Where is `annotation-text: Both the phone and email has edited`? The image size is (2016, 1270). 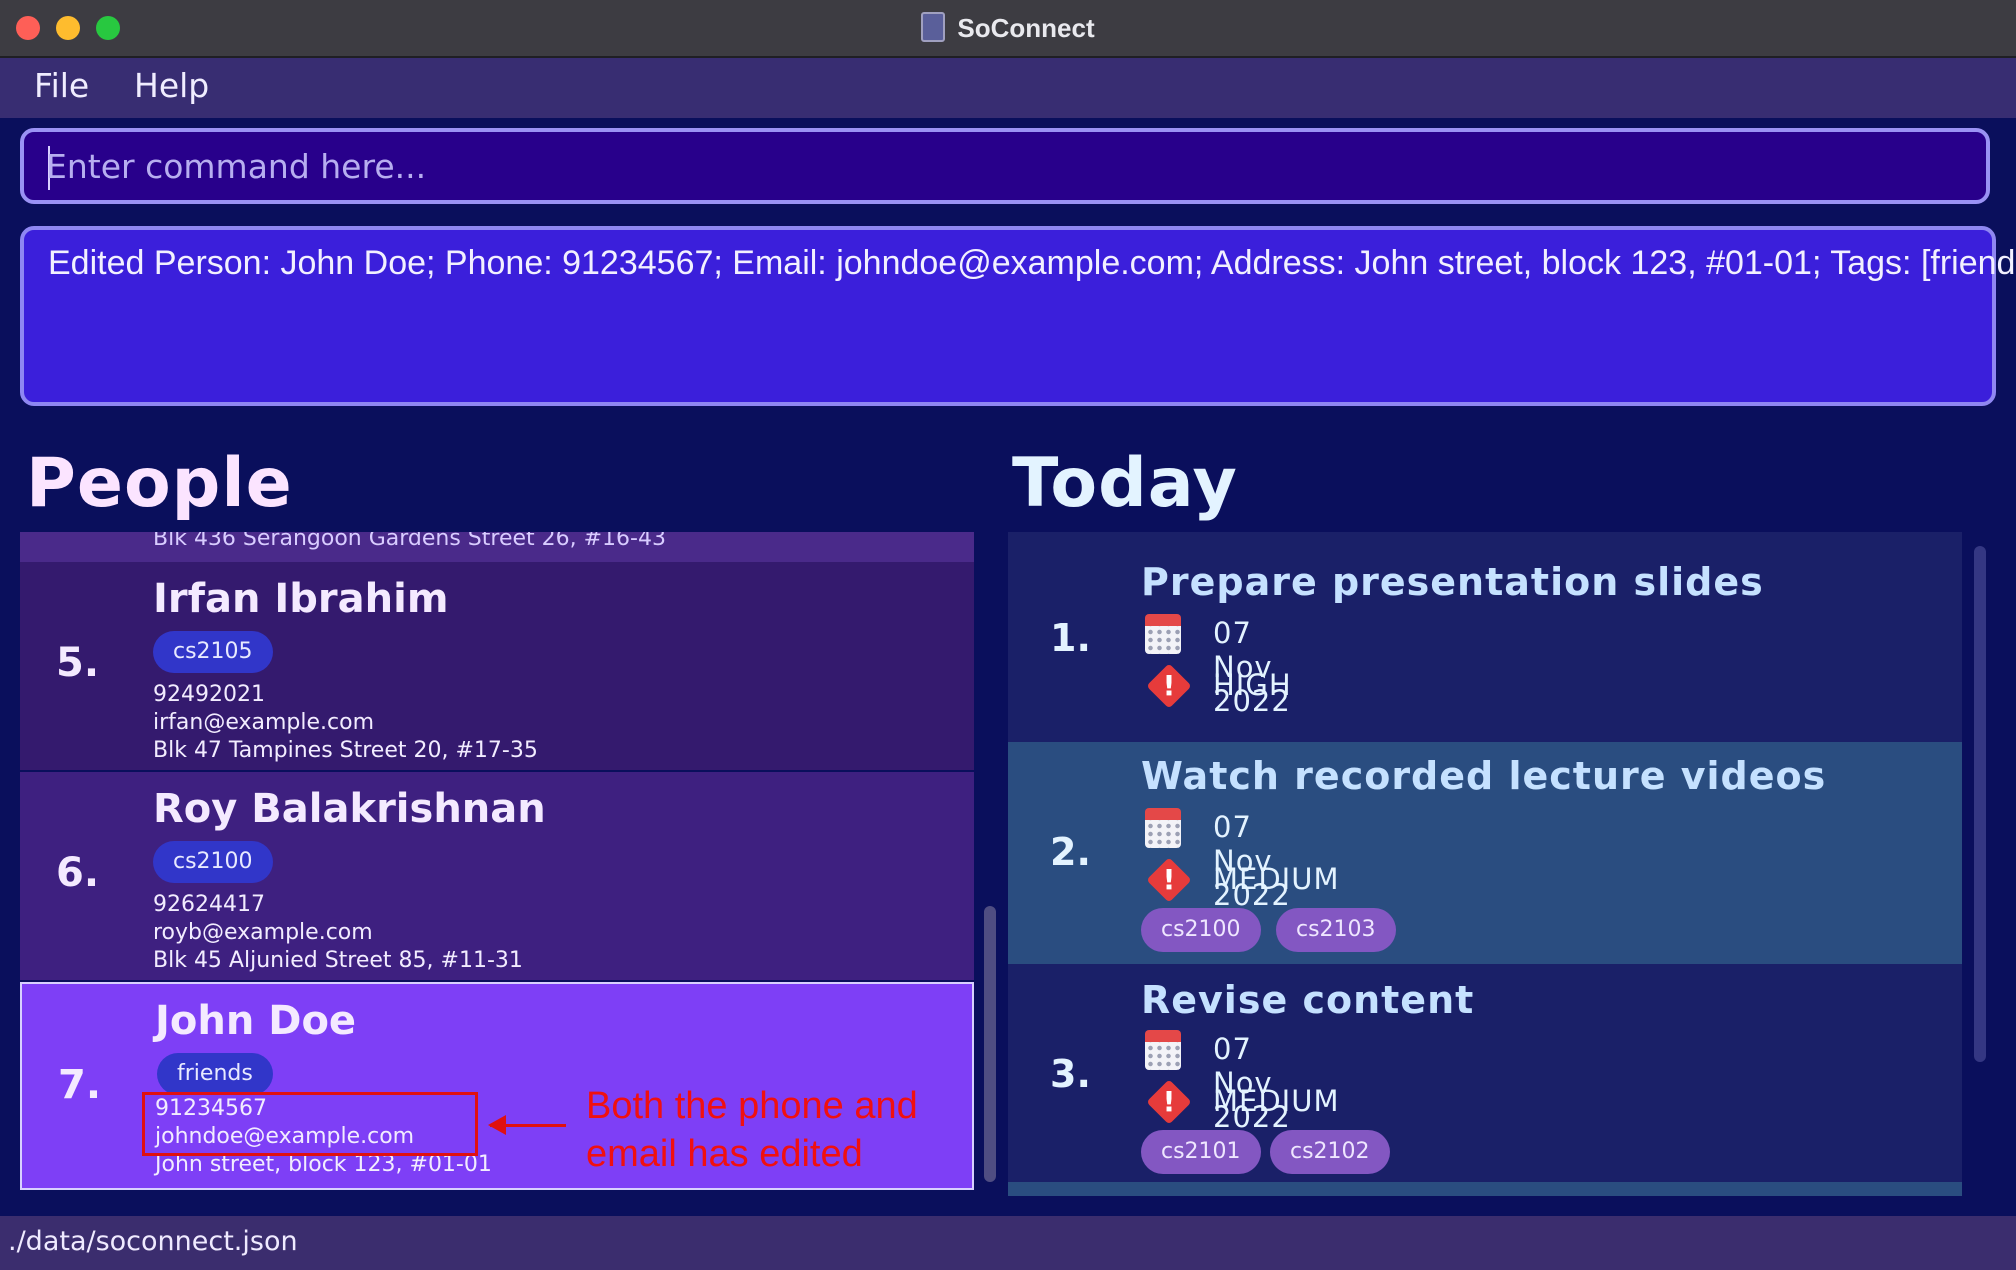 annotation-text: Both the phone and email has edited is located at coordinates (752, 1130).